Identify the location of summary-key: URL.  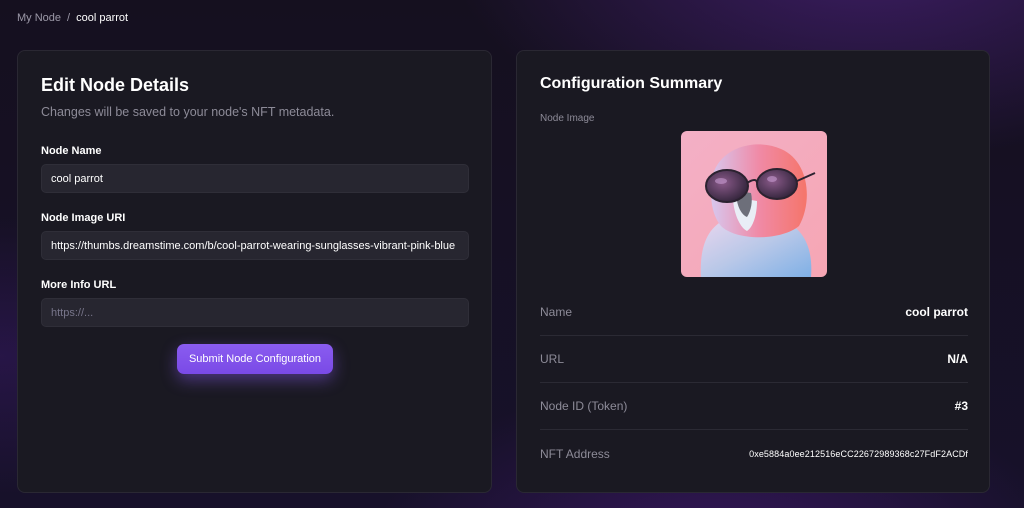
(552, 359).